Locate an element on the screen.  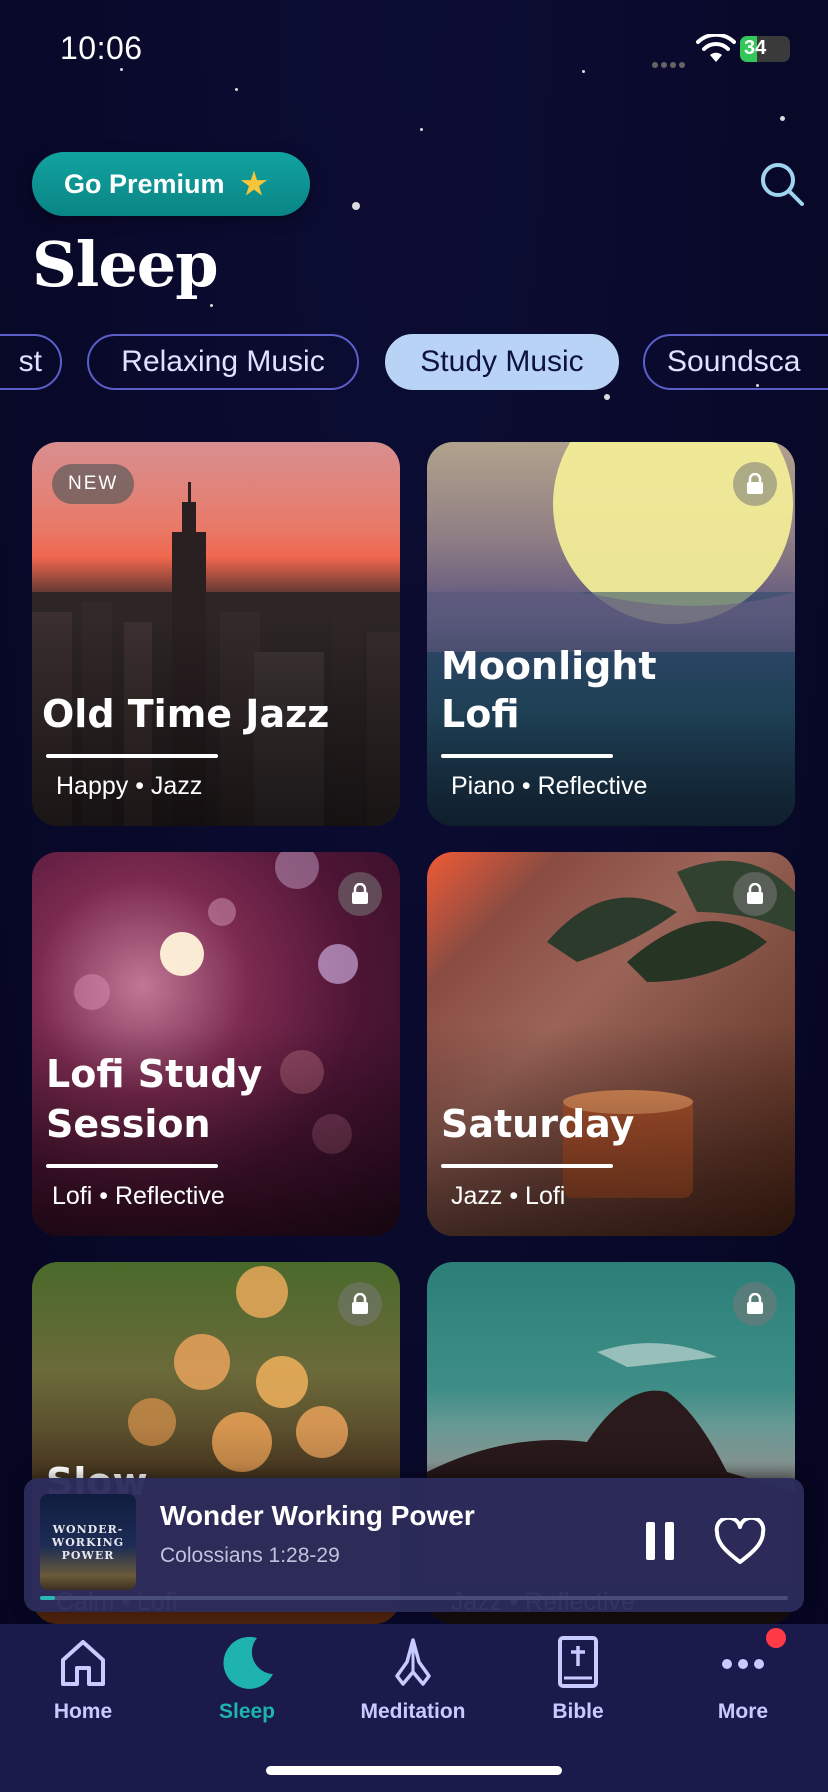
page-title: Sleep is located at coordinates (125, 264).